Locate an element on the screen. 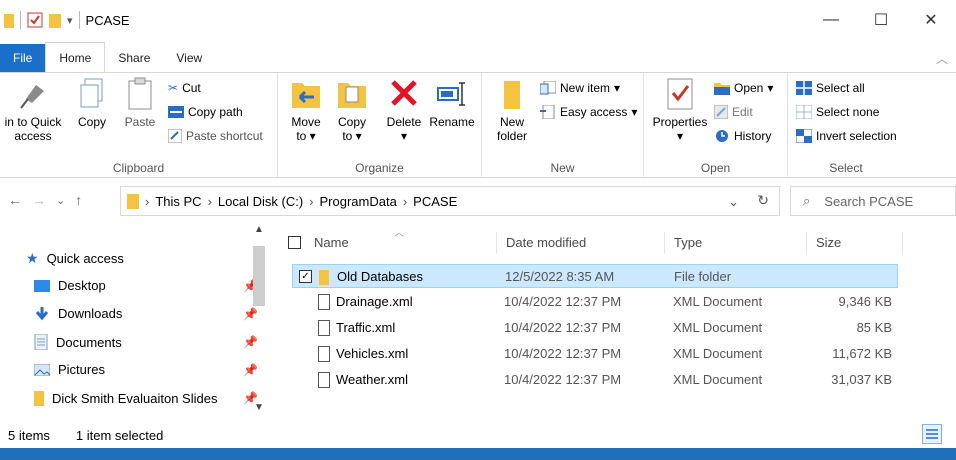 This screenshot has height=460, width=956. breadcrumb-local-disk: Local Disk (C:) is located at coordinates (260, 201).